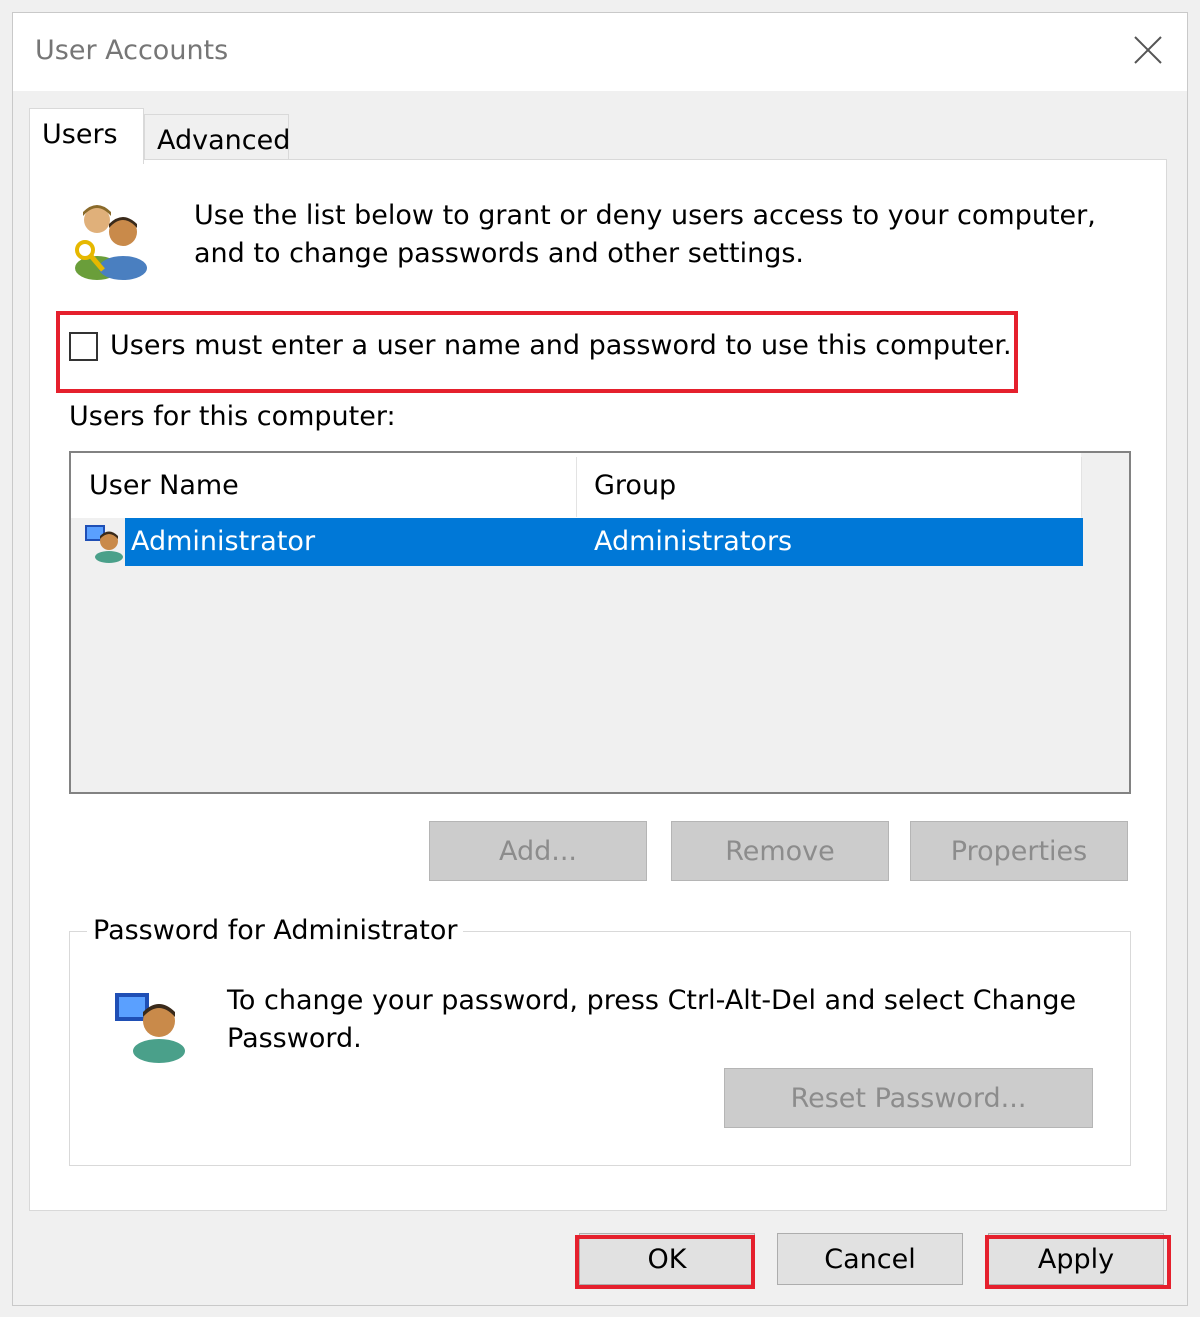  I want to click on user-row-icon, so click(104, 544).